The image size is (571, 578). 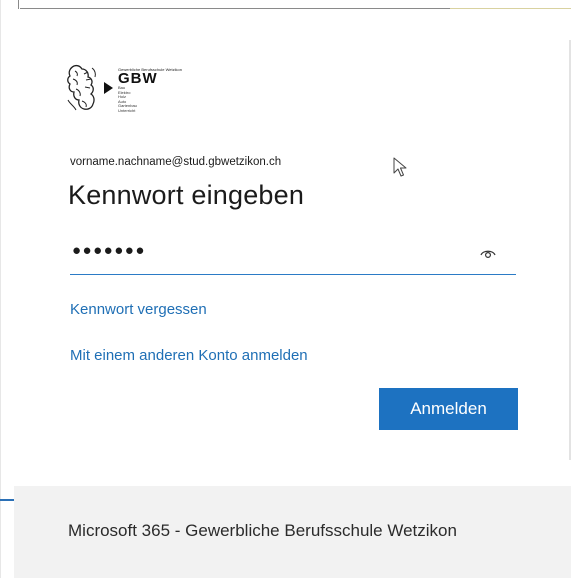 What do you see at coordinates (510, 8) in the screenshot?
I see `background-window-line-right` at bounding box center [510, 8].